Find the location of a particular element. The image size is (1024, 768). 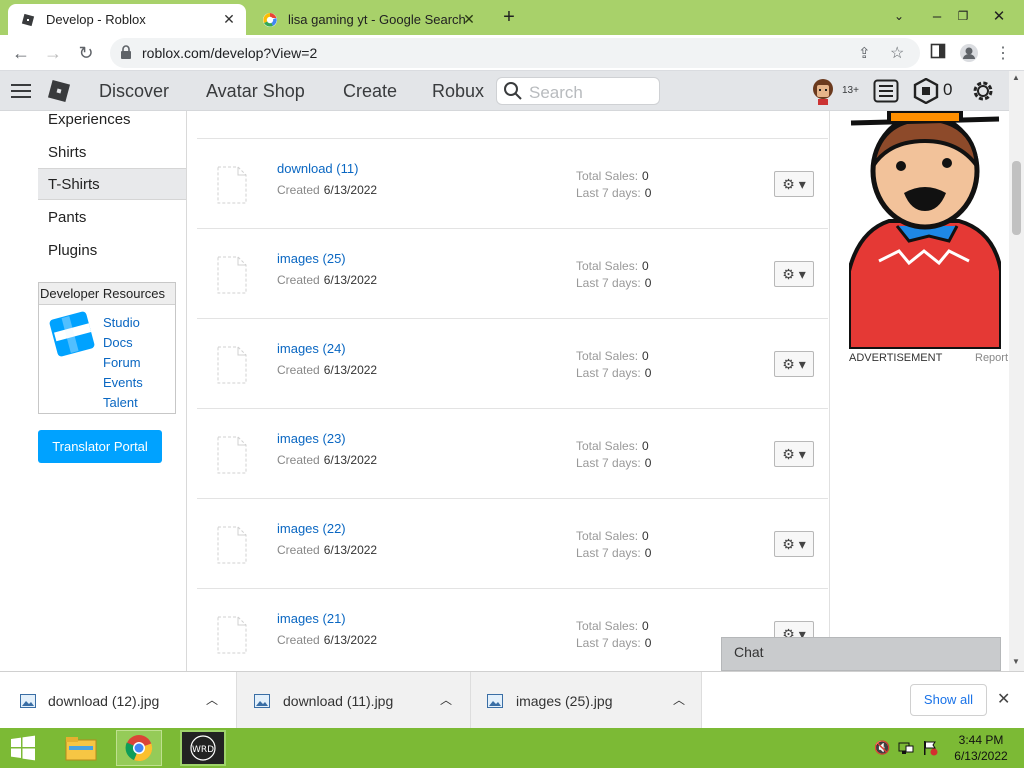

show-all-downloads-button: Show all is located at coordinates (948, 700).